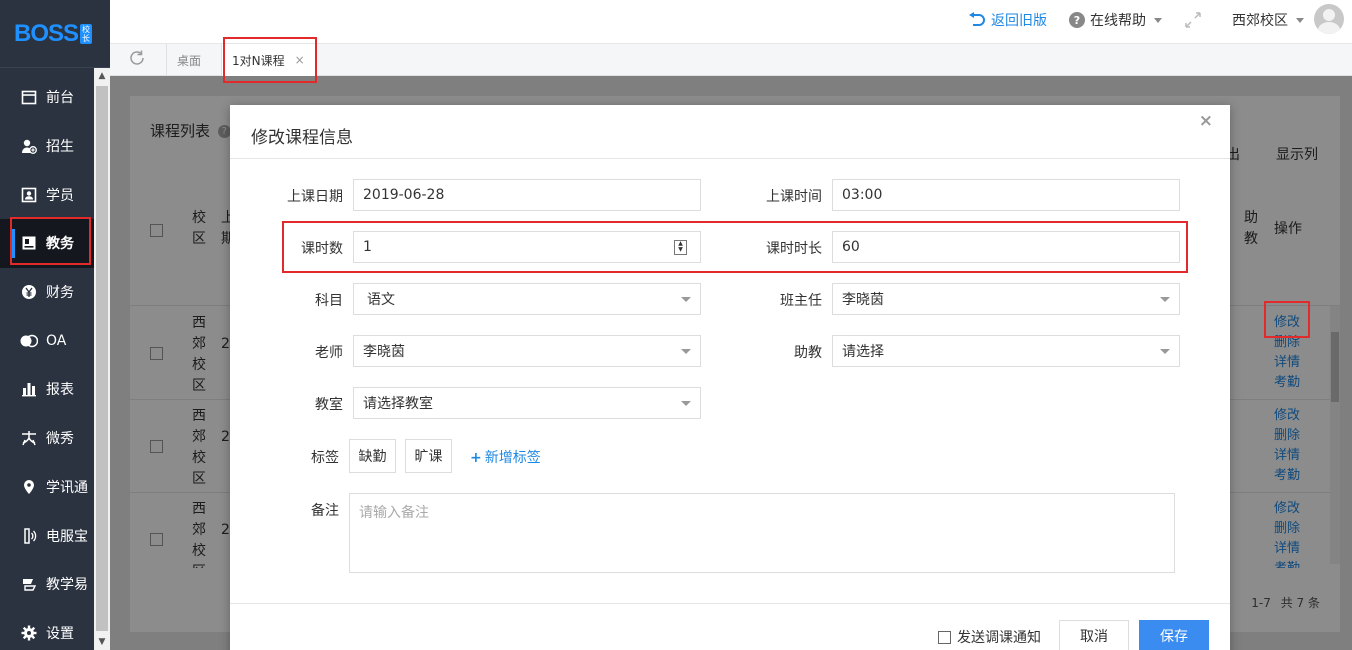 Image resolution: width=1352 pixels, height=650 pixels. I want to click on duration-label: 课时时长, so click(794, 249).